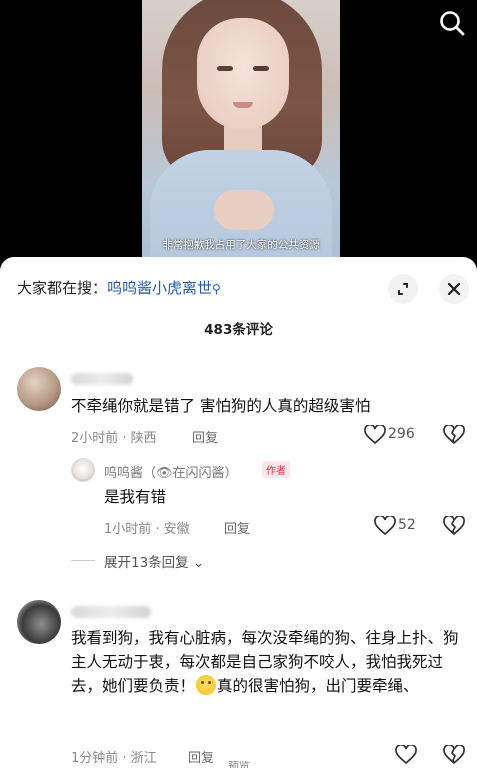  I want to click on hot-search-prefix: 大家都在搜：, so click(62, 288).